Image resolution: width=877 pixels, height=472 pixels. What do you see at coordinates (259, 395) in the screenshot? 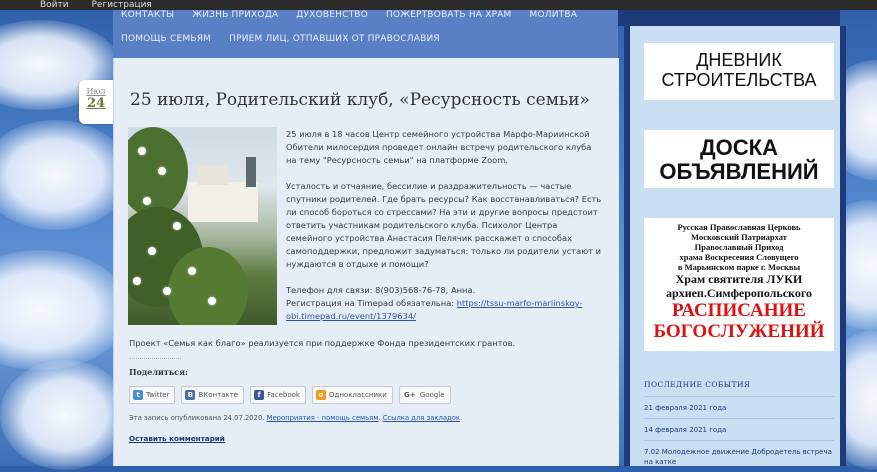
I see `facebook-icon: f` at bounding box center [259, 395].